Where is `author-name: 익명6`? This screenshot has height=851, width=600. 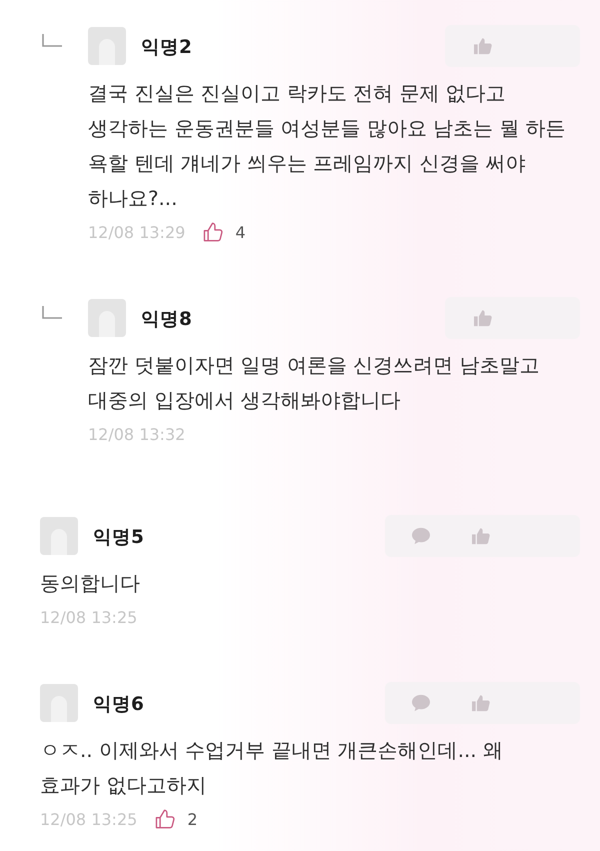 author-name: 익명6 is located at coordinates (118, 704).